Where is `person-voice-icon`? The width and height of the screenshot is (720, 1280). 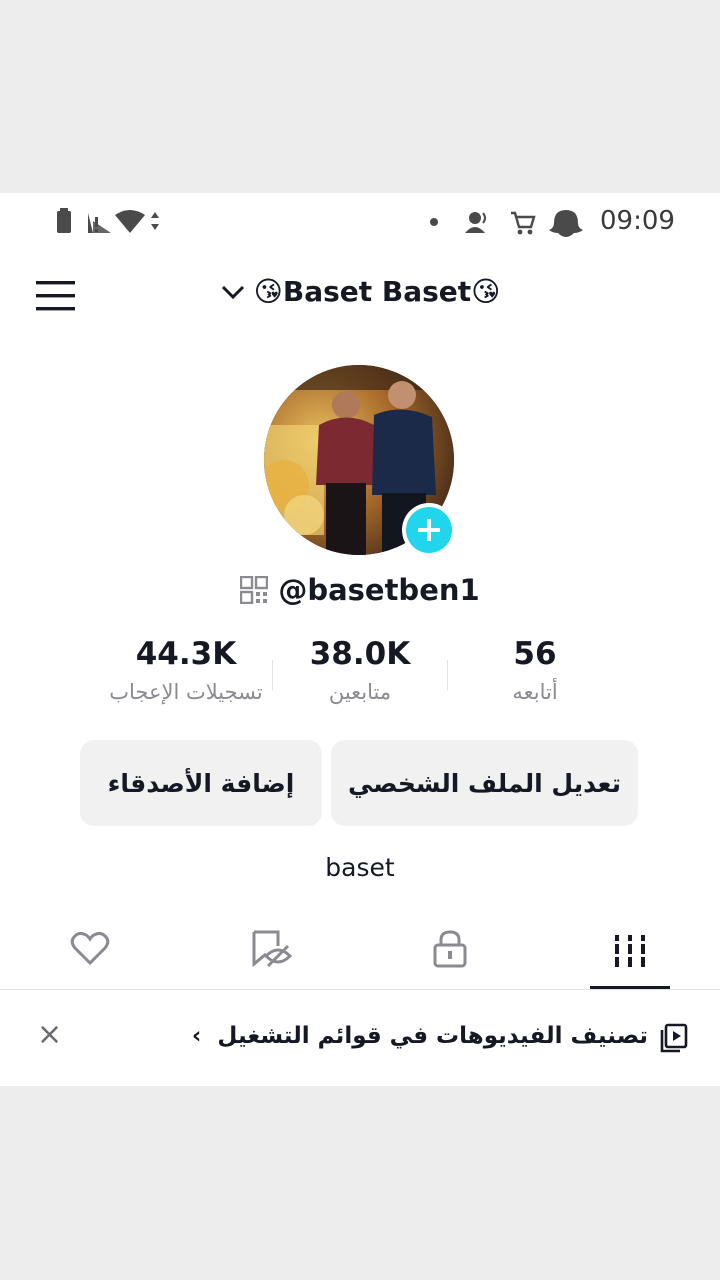
person-voice-icon is located at coordinates (475, 222).